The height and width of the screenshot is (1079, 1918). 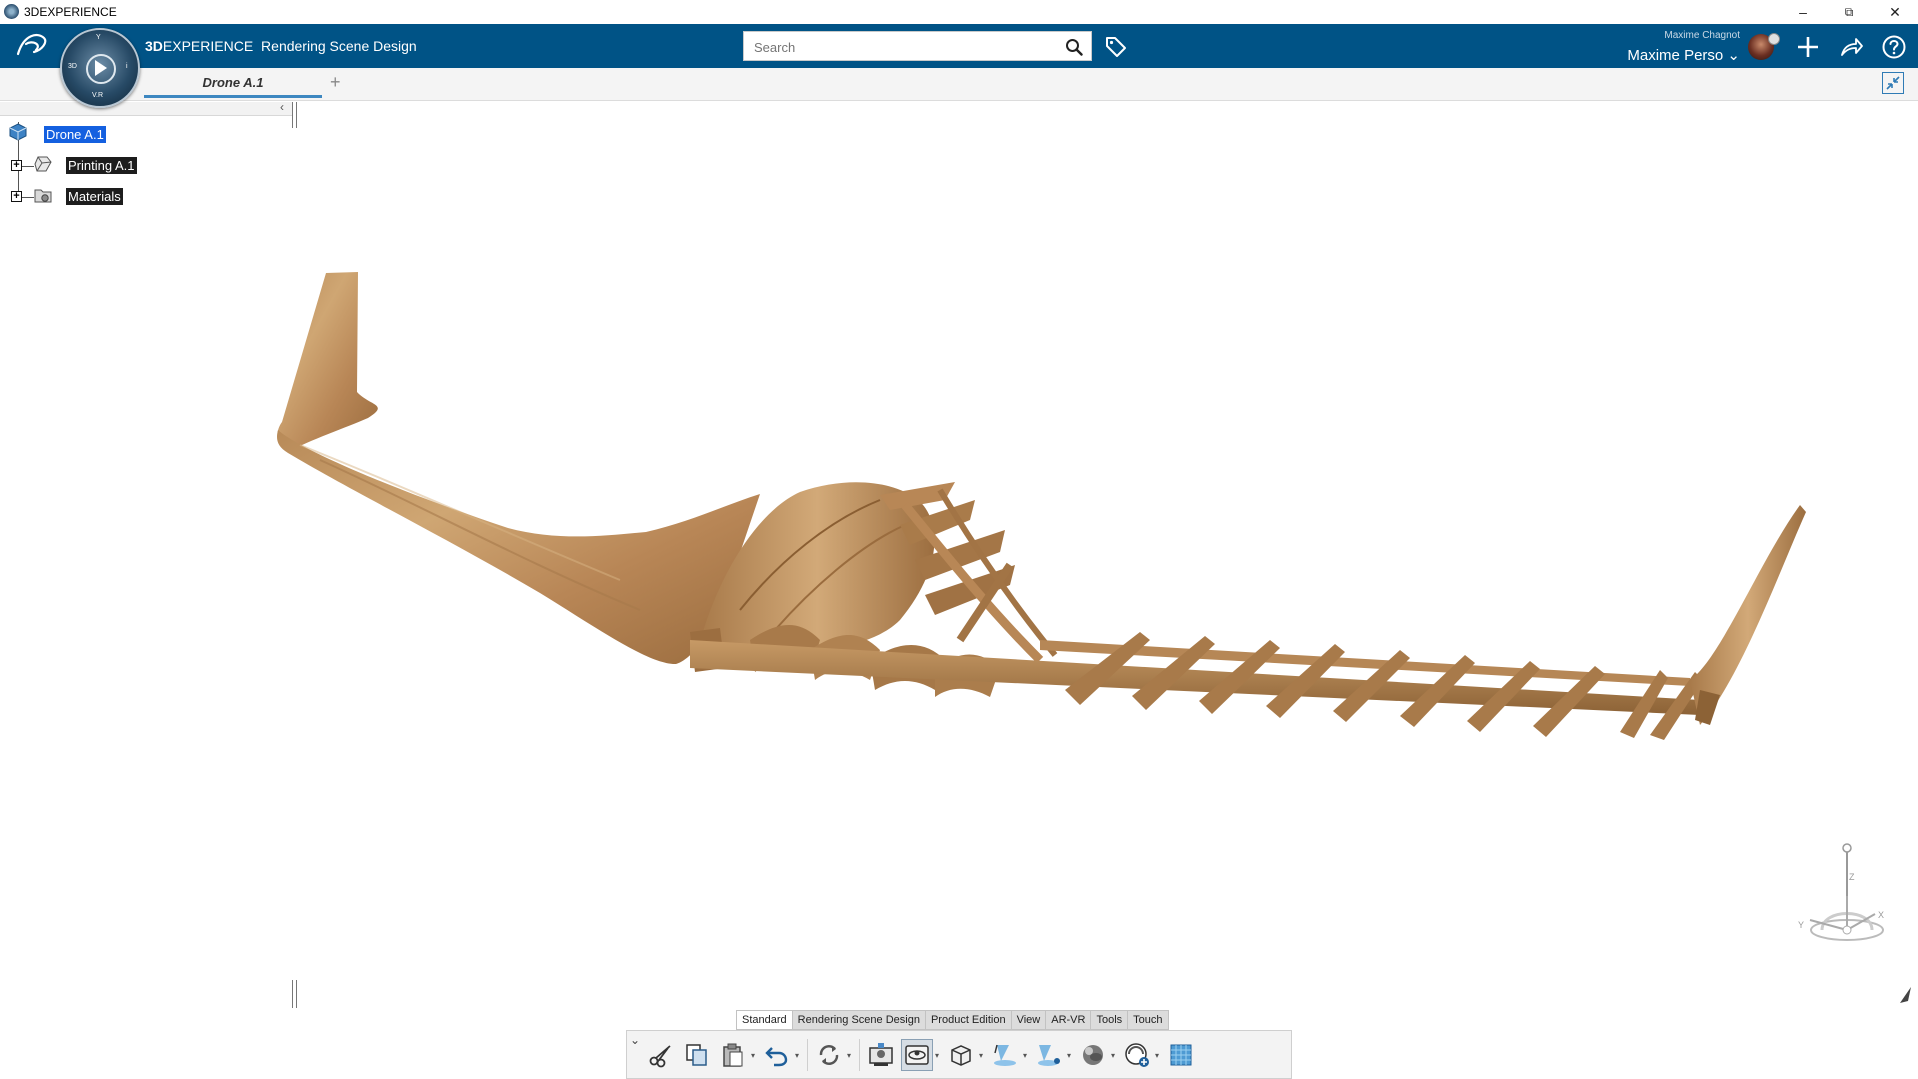 What do you see at coordinates (1005, 1055) in the screenshot?
I see `light-icon` at bounding box center [1005, 1055].